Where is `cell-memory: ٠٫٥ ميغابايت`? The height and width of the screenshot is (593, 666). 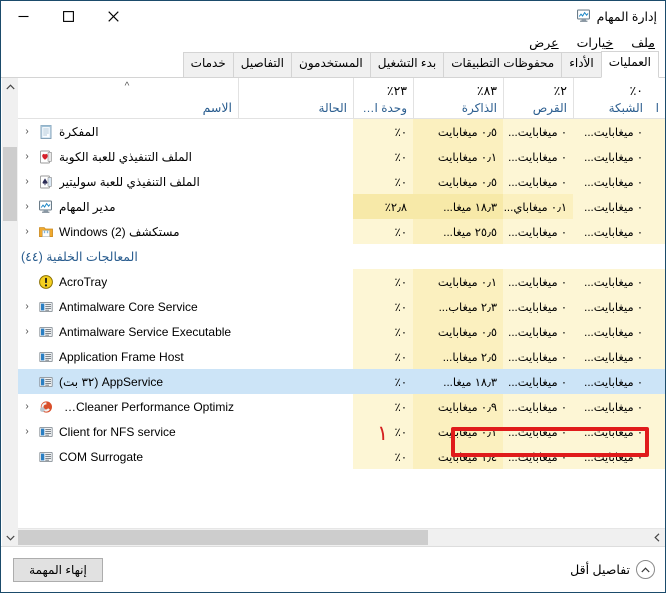
cell-memory: ٠٫٥ ميغابايت is located at coordinates (458, 331).